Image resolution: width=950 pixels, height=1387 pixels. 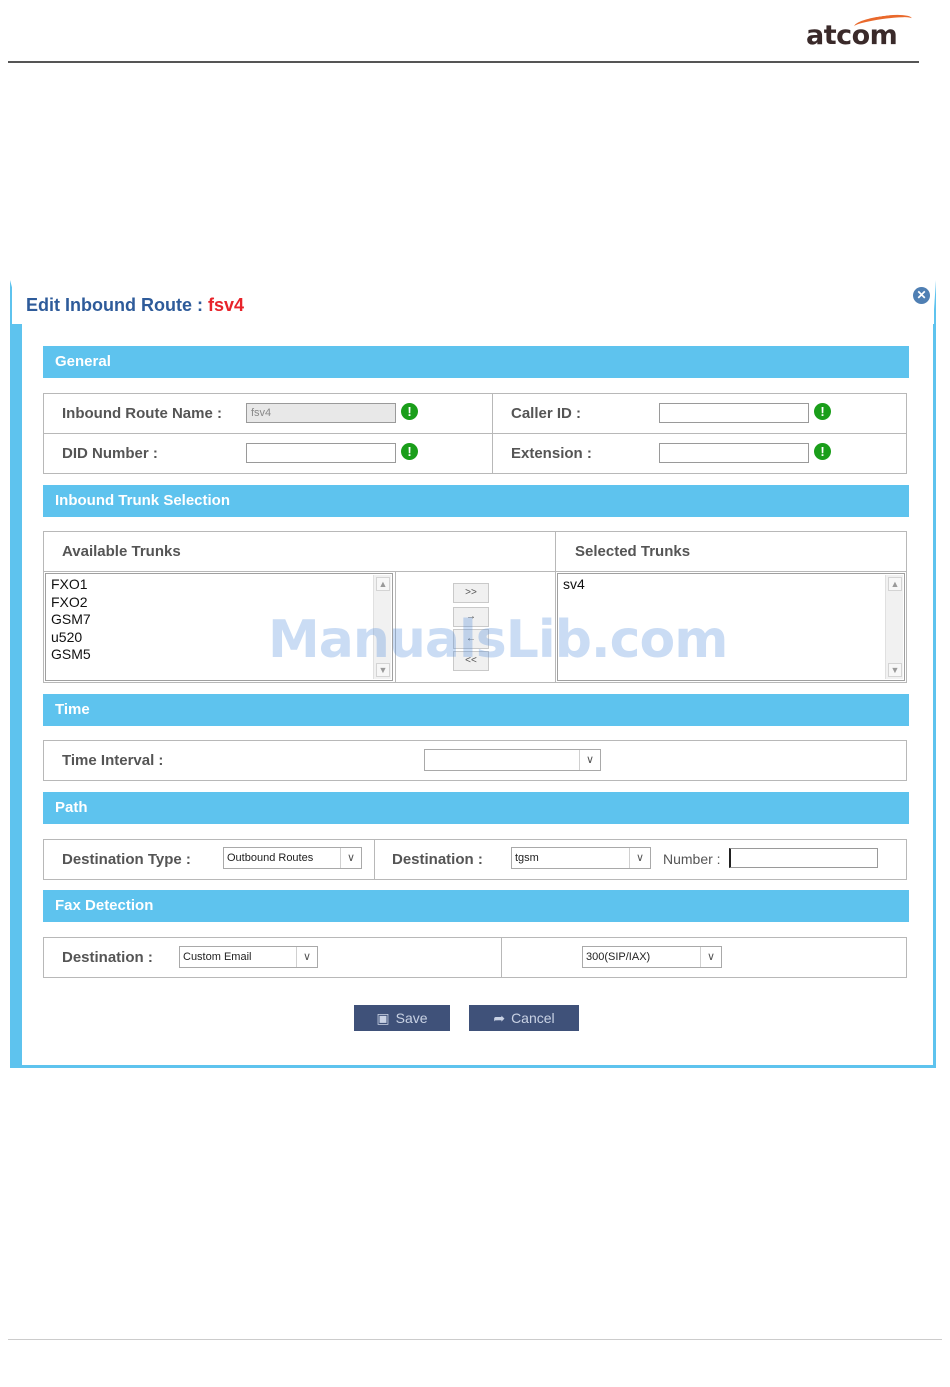 I want to click on list-item: FXO1, so click(x=71, y=585).